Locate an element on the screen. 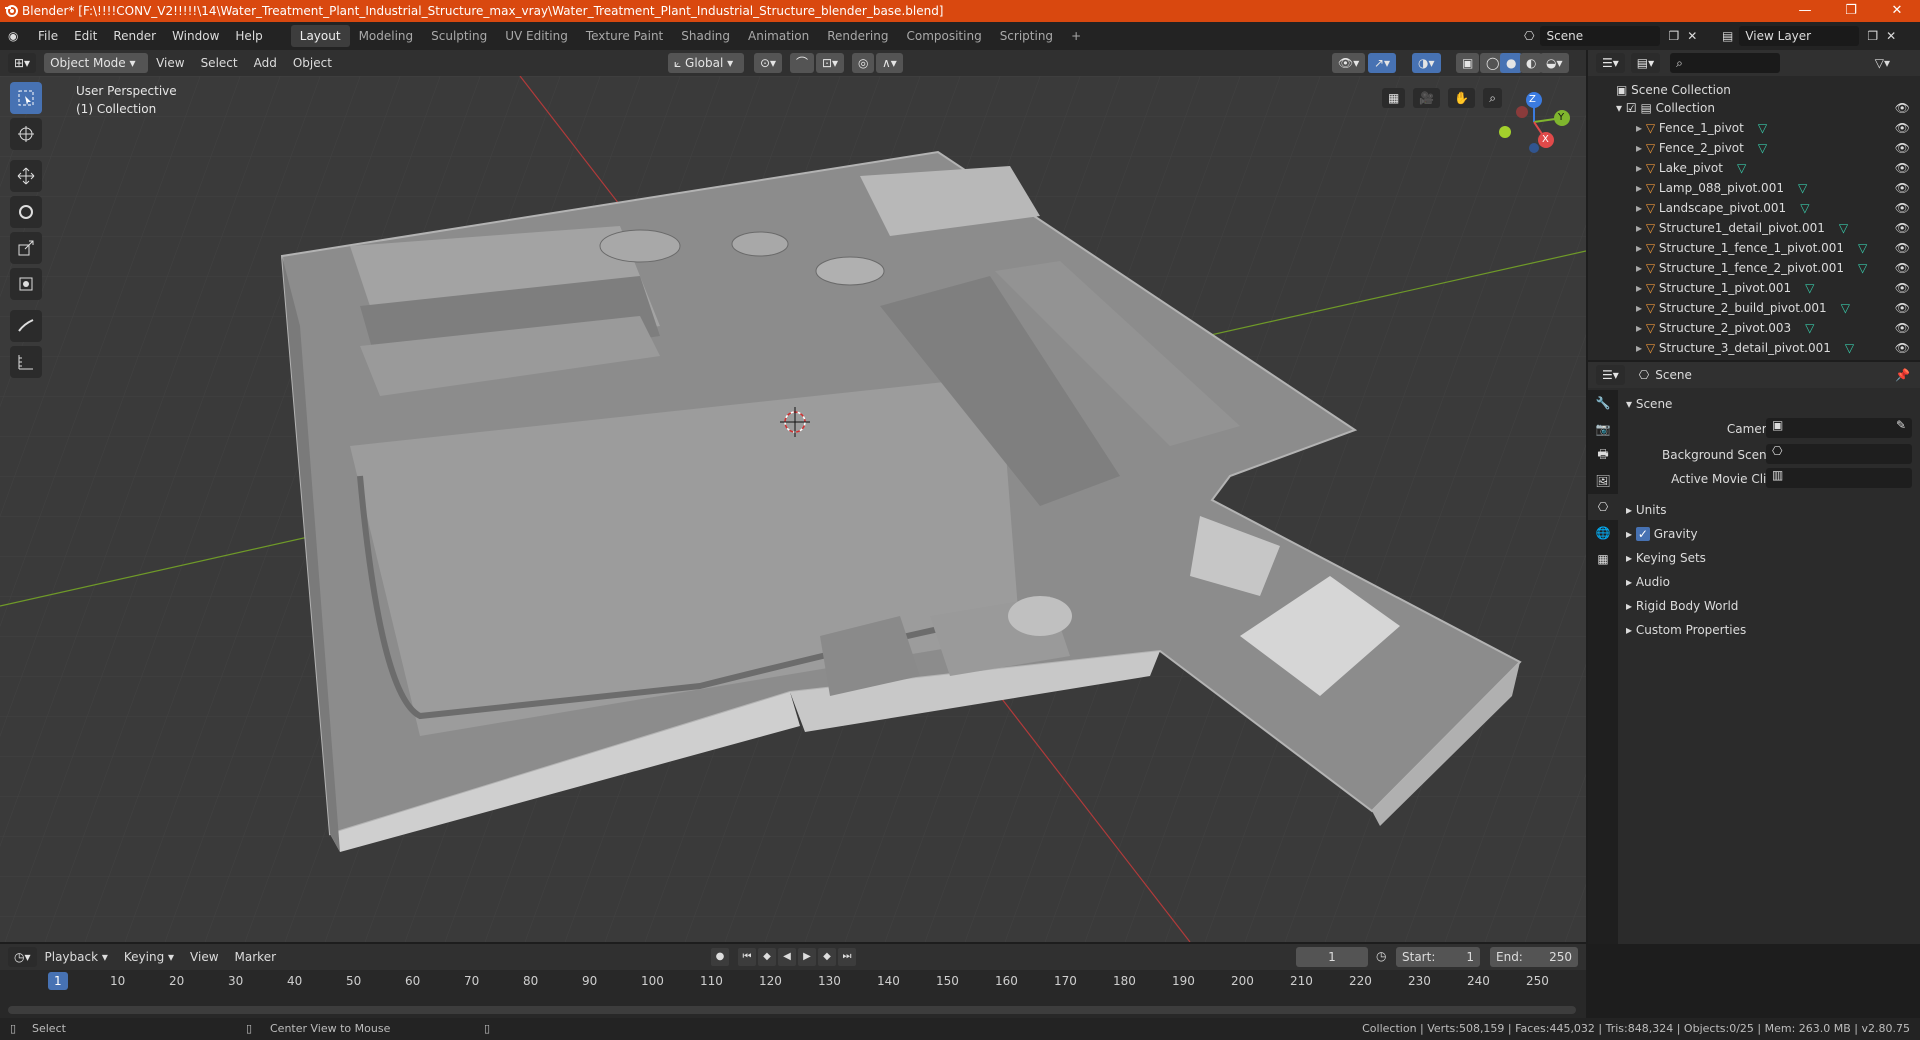  menu-render: Render is located at coordinates (134, 36).